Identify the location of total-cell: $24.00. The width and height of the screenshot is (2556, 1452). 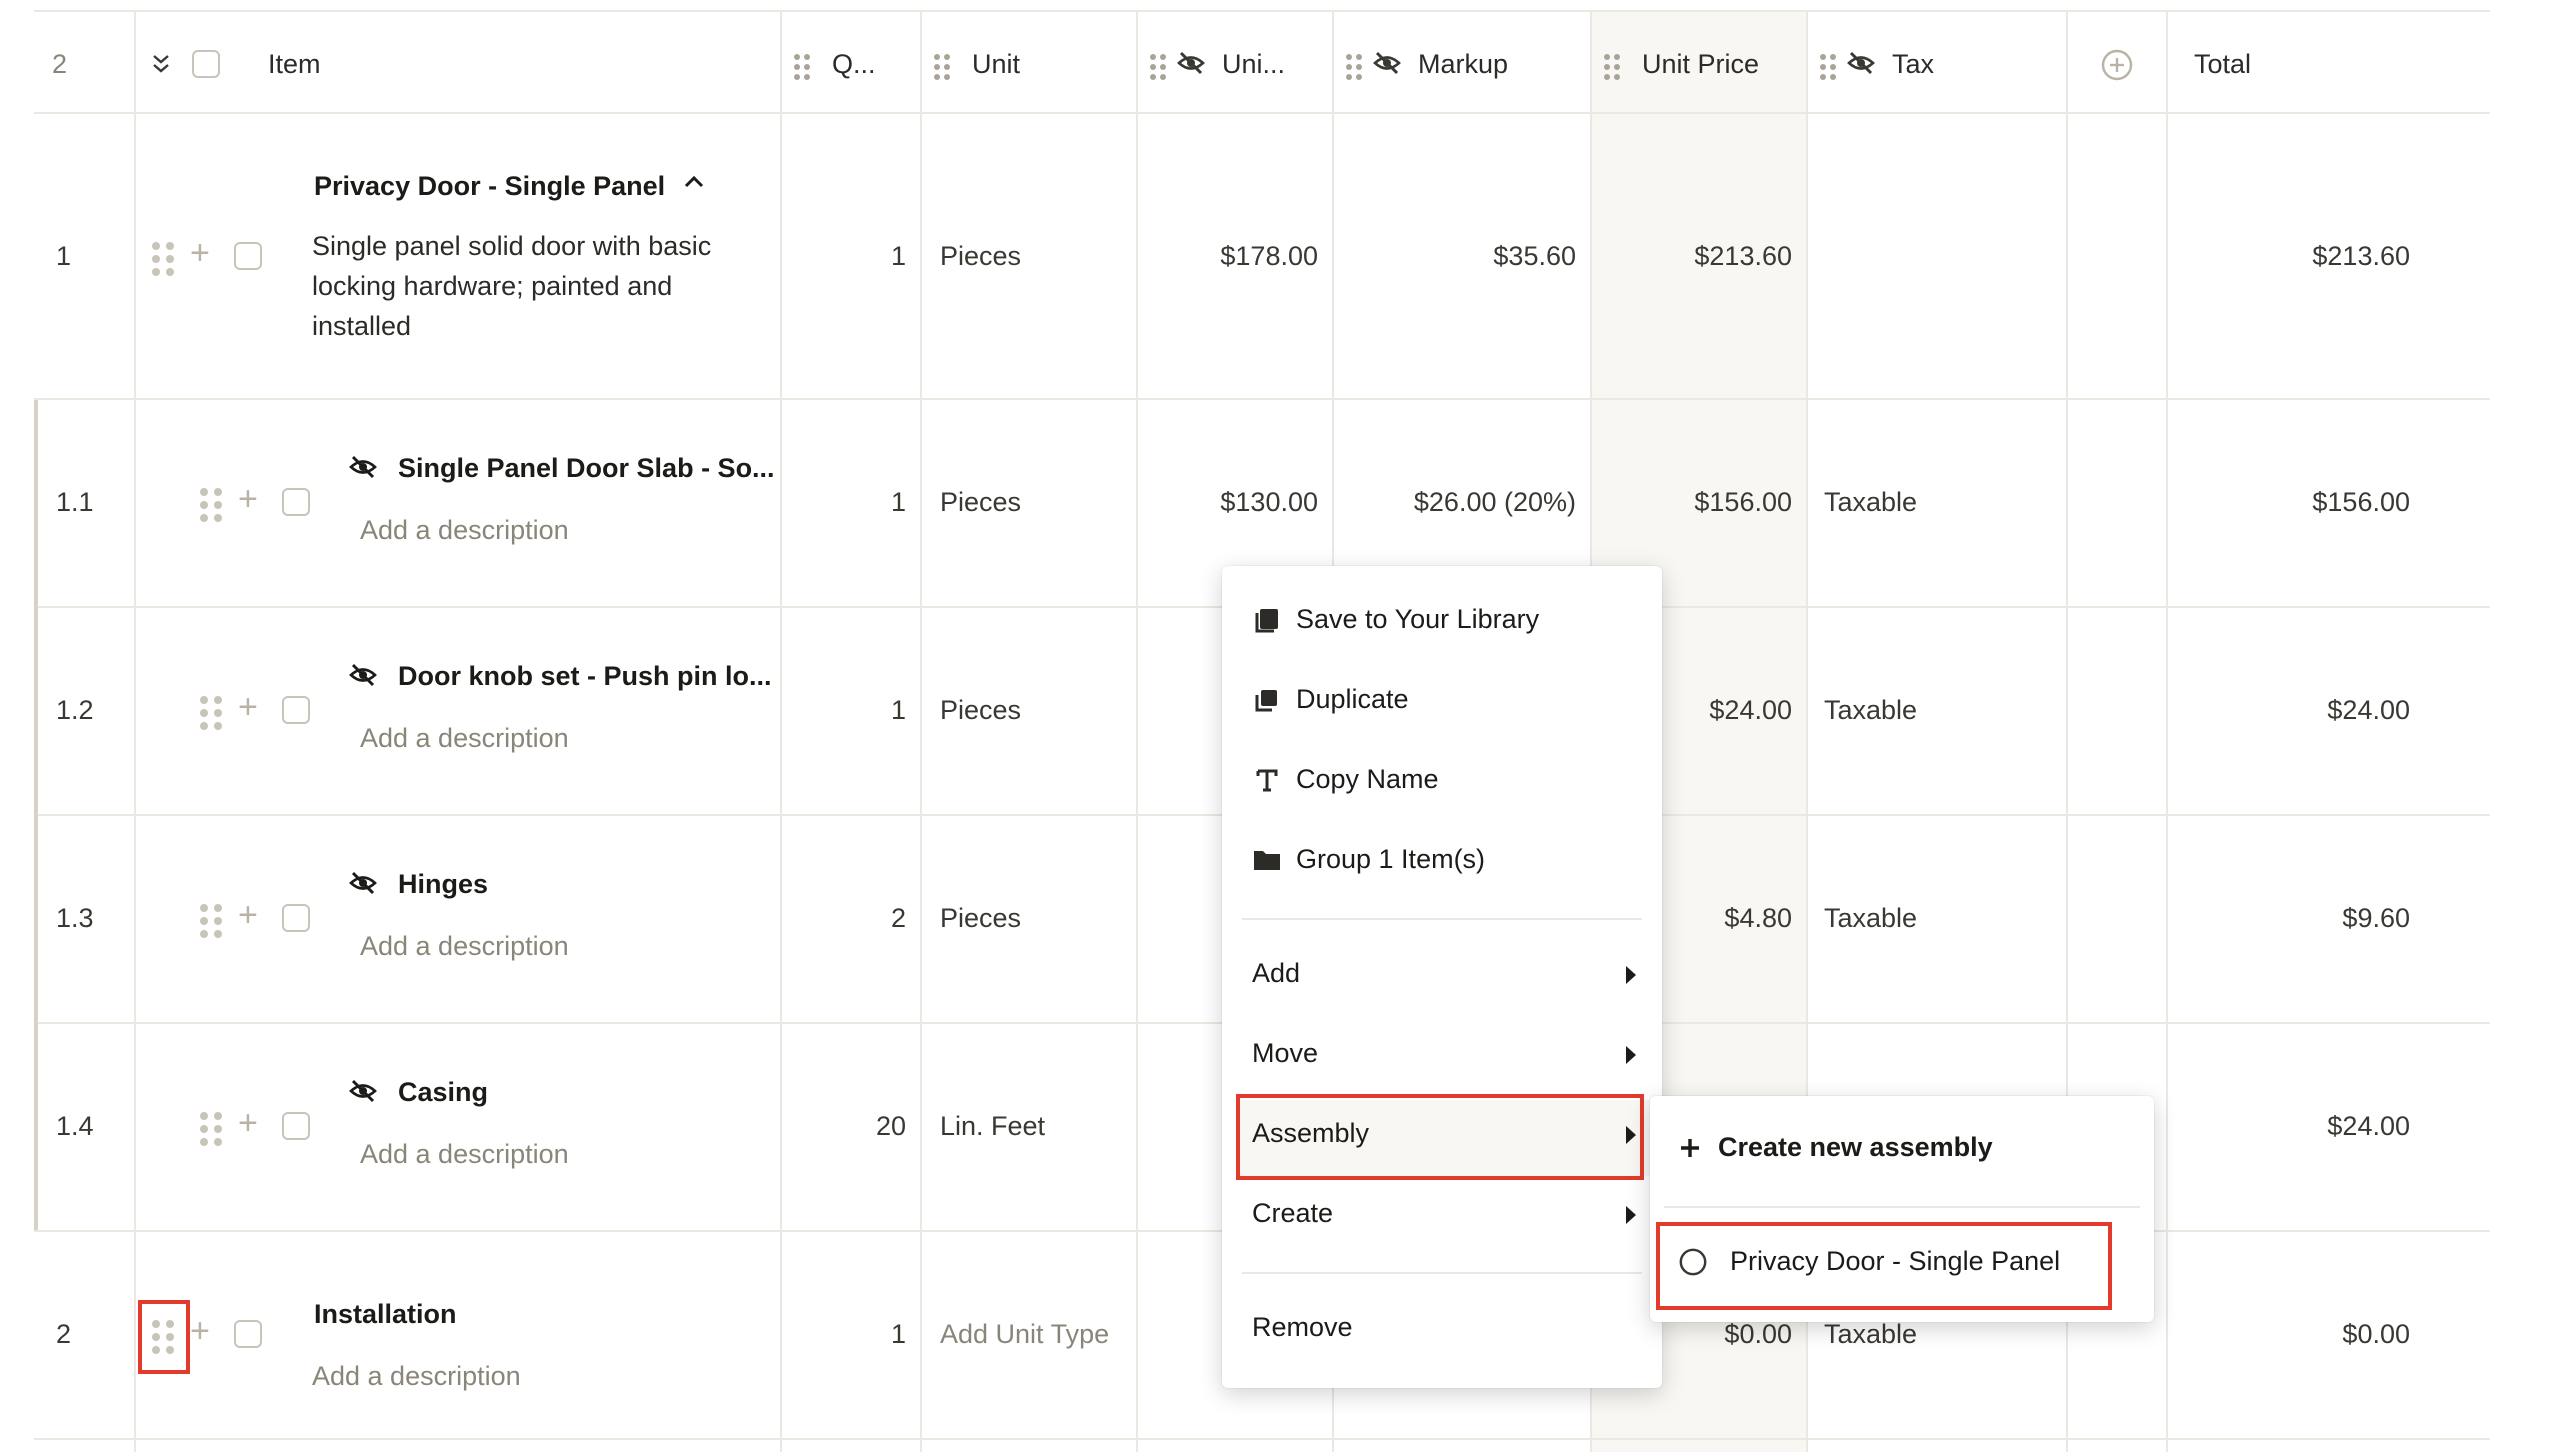
(2368, 709).